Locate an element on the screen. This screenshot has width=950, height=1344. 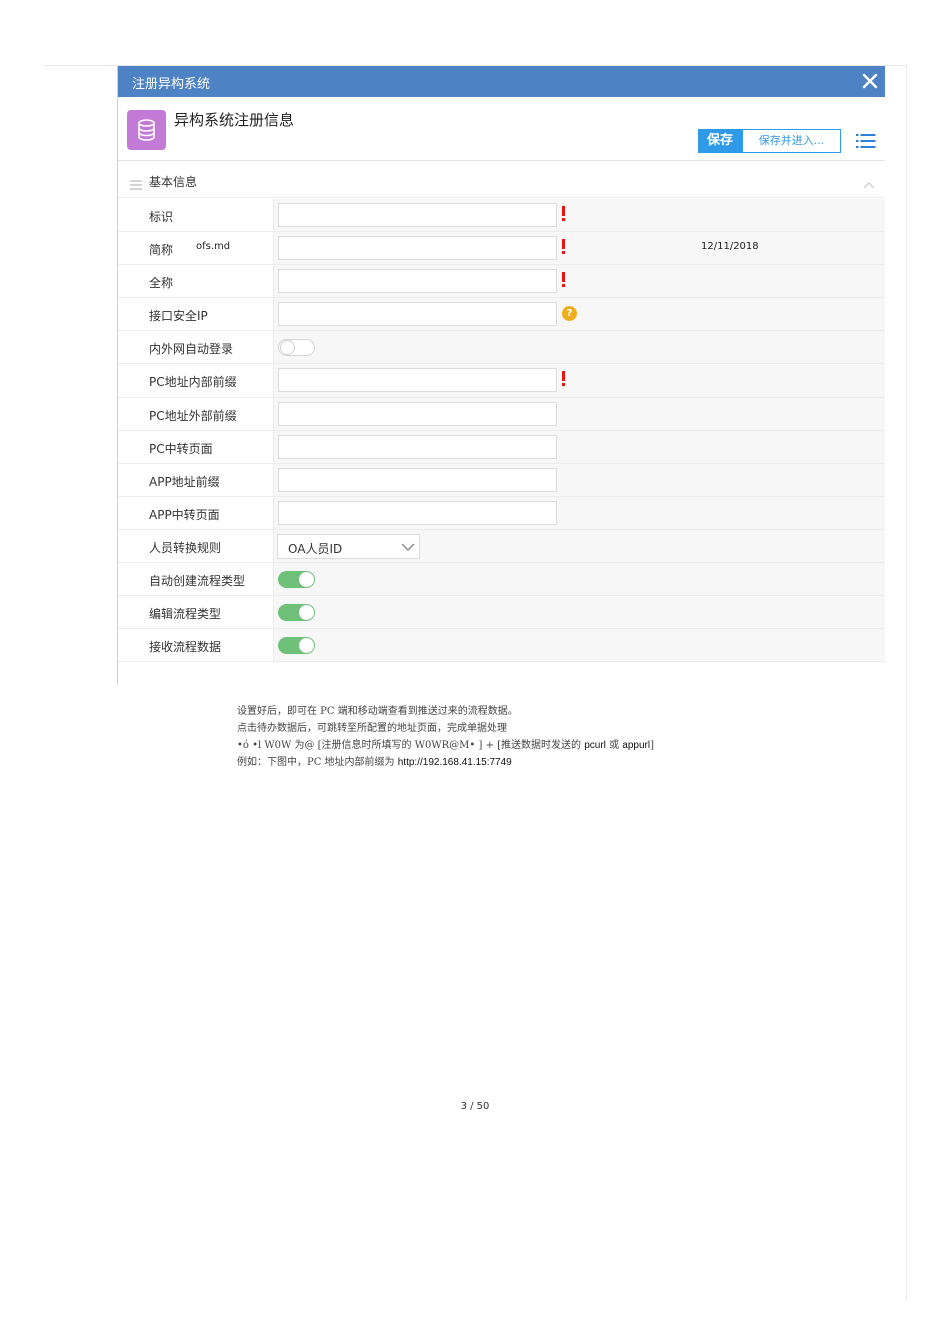
hamburger-icon is located at coordinates (136, 184).